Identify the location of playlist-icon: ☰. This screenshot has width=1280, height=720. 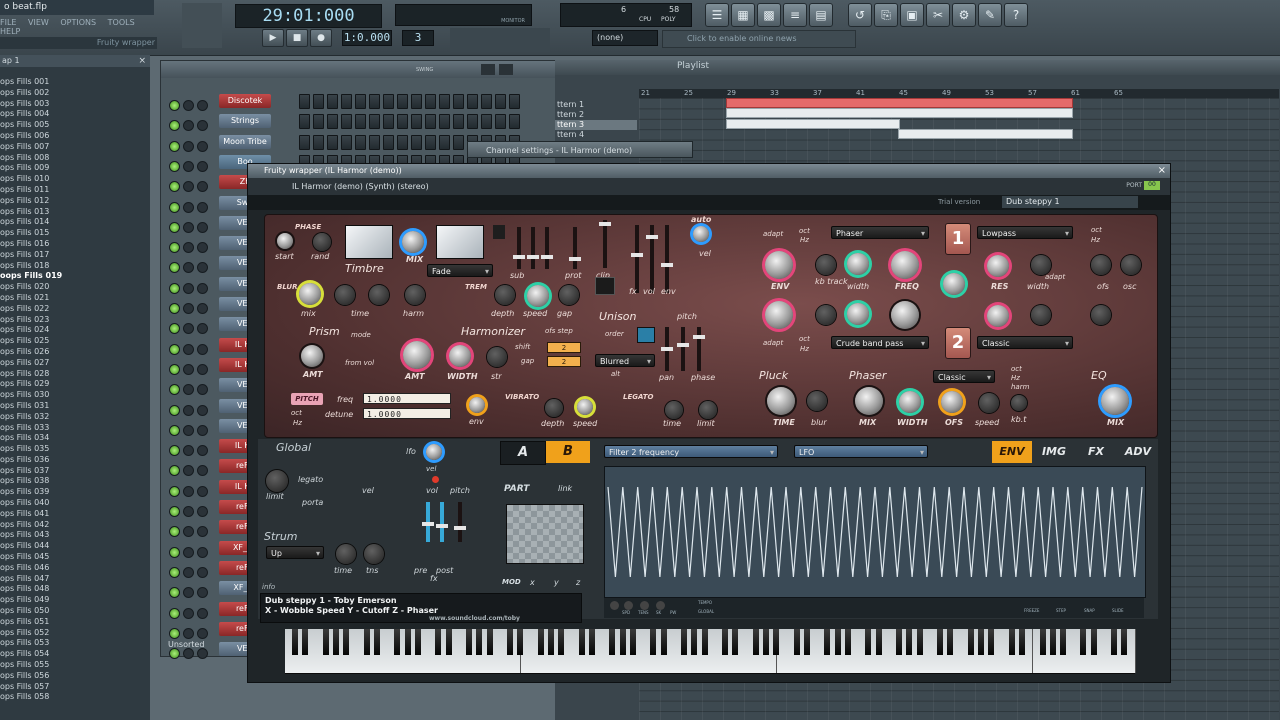
(717, 15).